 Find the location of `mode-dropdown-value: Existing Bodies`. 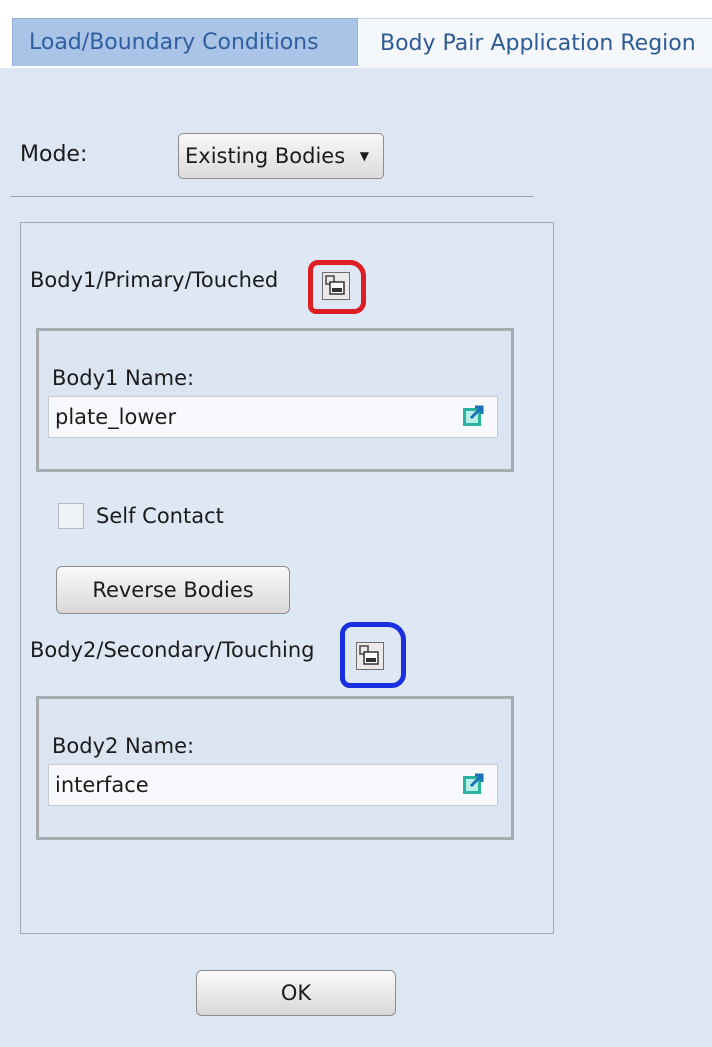

mode-dropdown-value: Existing Bodies is located at coordinates (265, 156).